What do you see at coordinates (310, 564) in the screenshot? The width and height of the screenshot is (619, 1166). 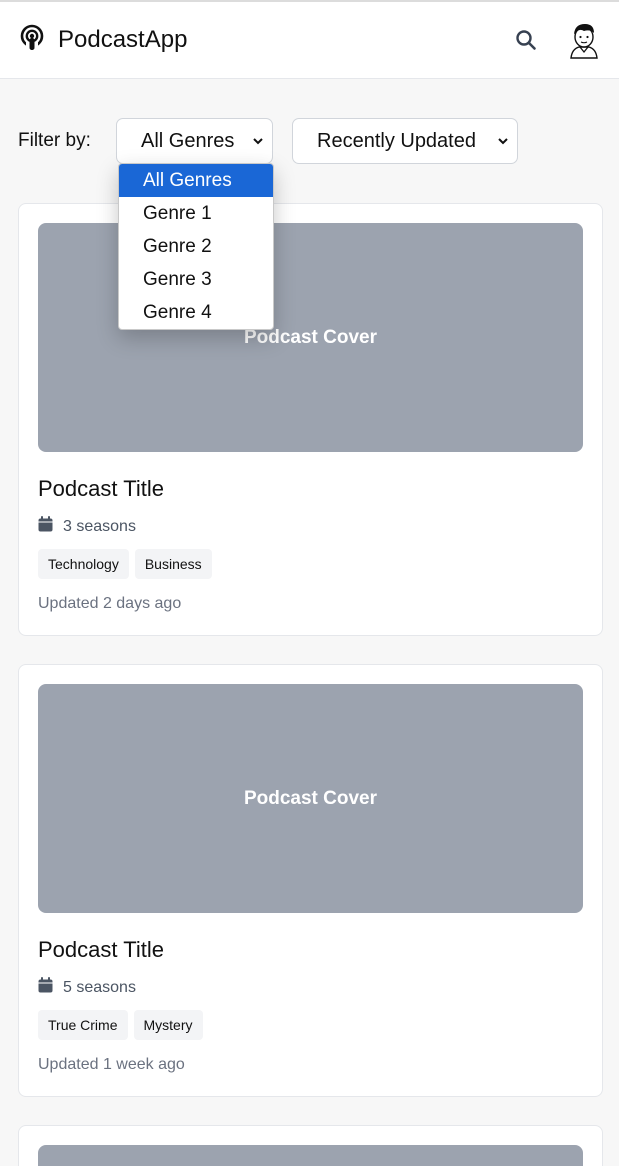 I see `tag-list: Technology Business` at bounding box center [310, 564].